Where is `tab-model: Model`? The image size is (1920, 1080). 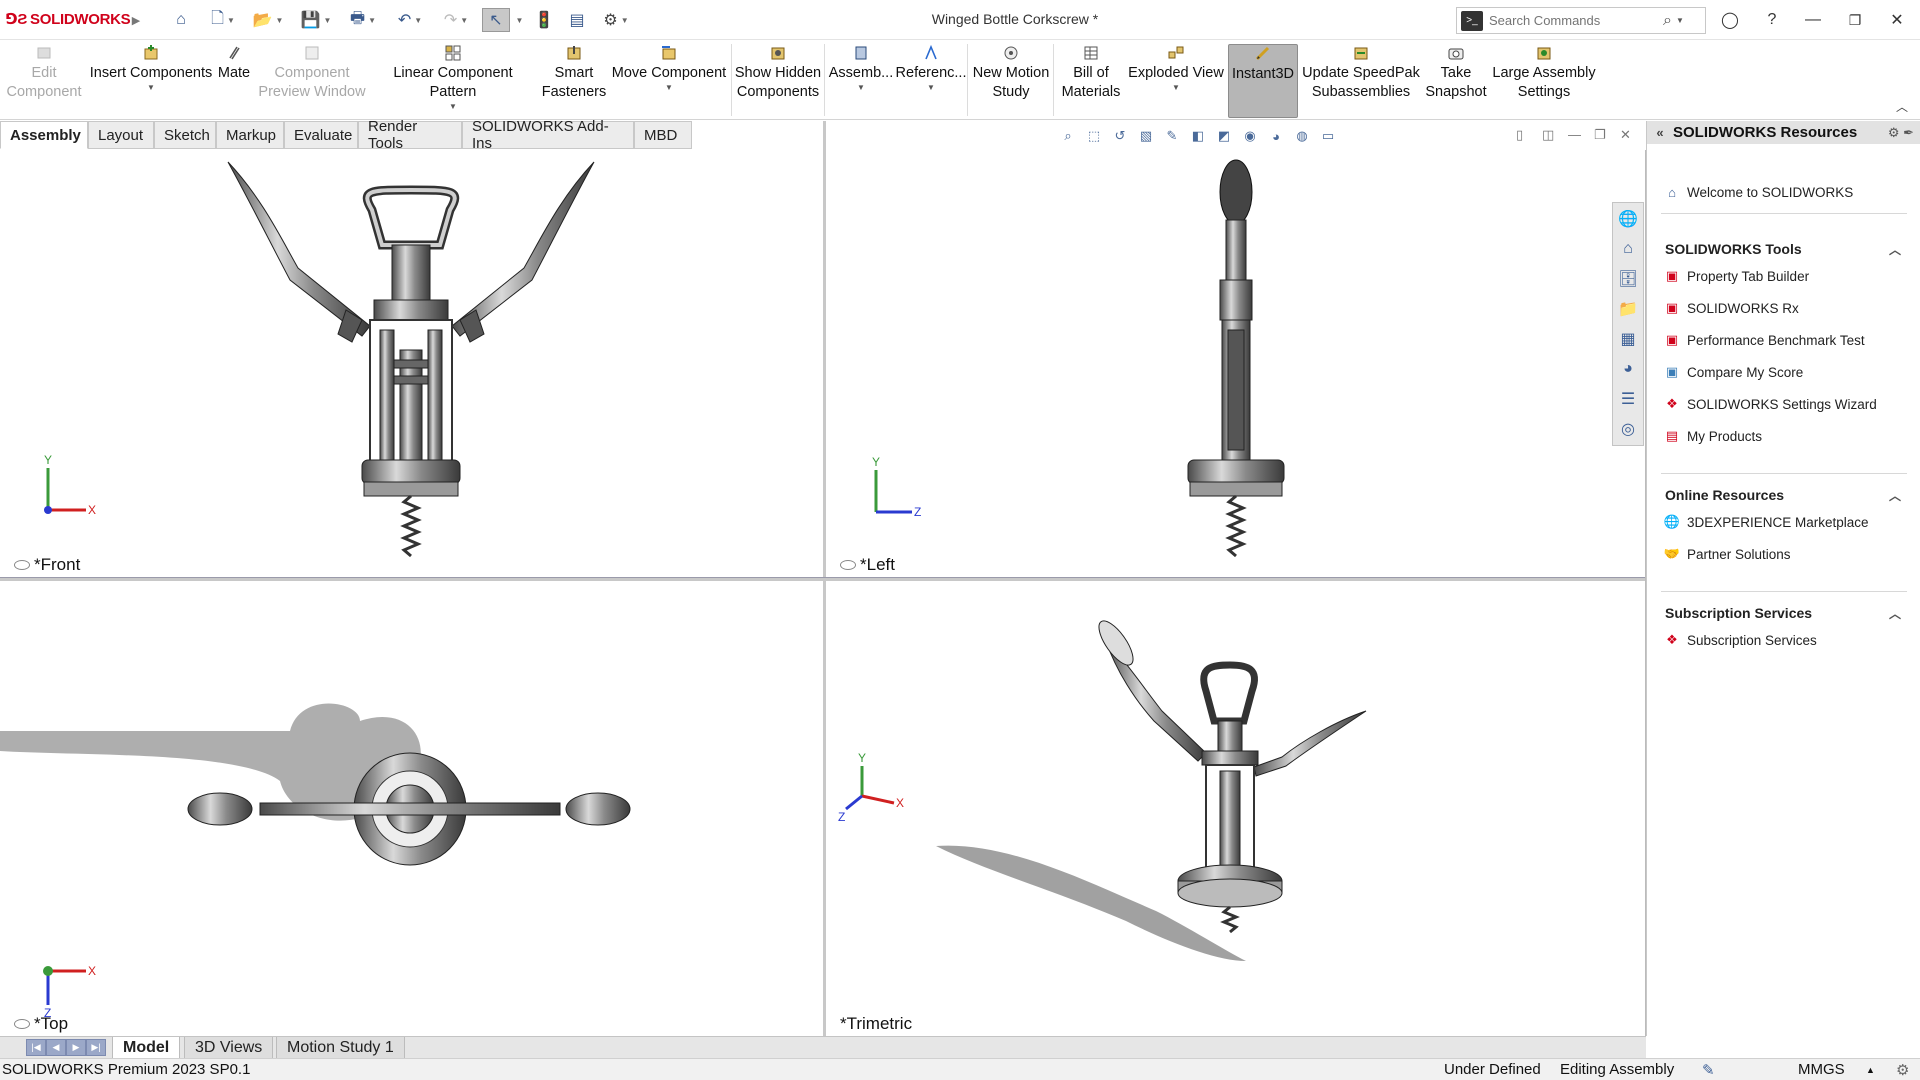
tab-model: Model is located at coordinates (146, 1048).